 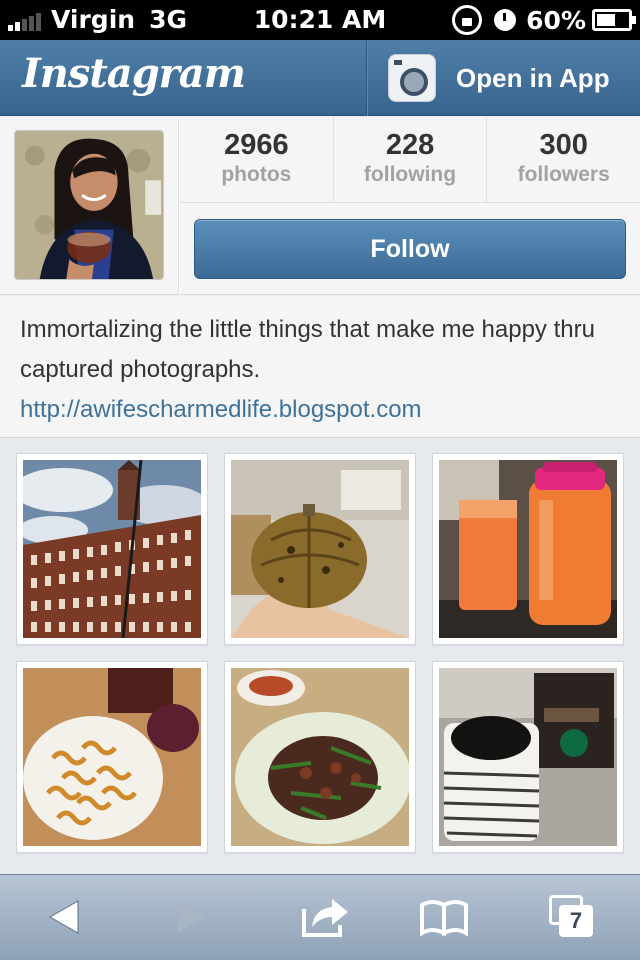 I want to click on status-right: 60%, so click(x=544, y=20).